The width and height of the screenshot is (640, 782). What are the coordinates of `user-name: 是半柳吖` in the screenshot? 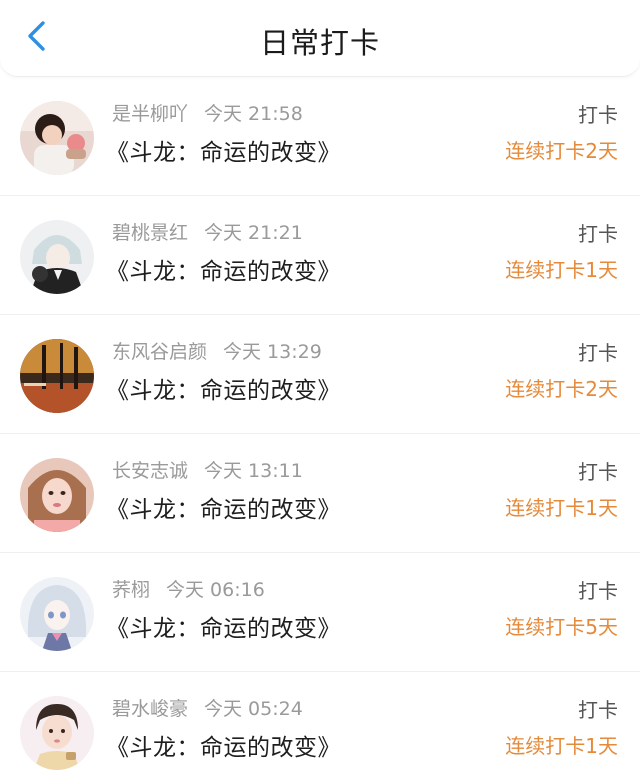 It's located at (150, 114).